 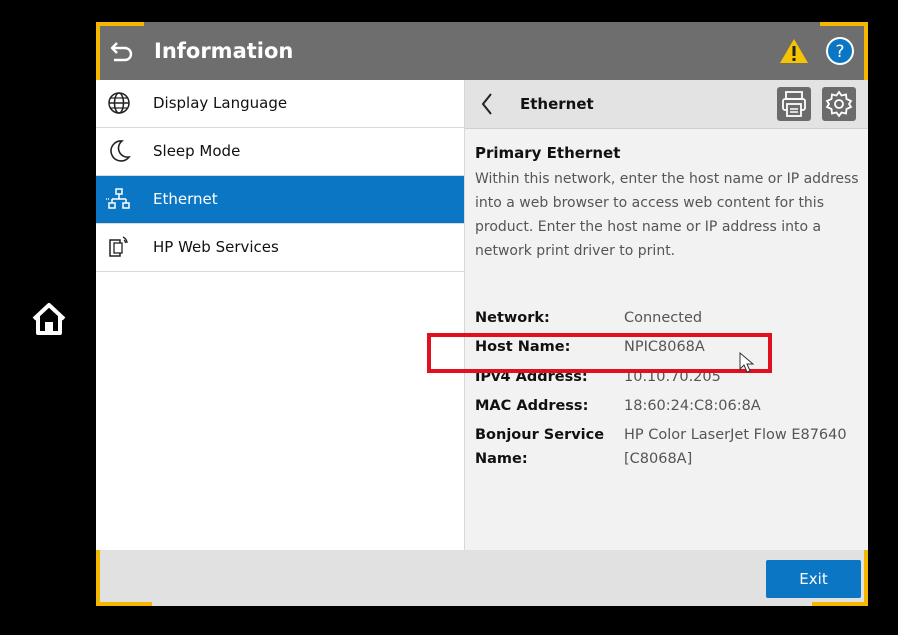 What do you see at coordinates (224, 51) in the screenshot?
I see `page-title: Information` at bounding box center [224, 51].